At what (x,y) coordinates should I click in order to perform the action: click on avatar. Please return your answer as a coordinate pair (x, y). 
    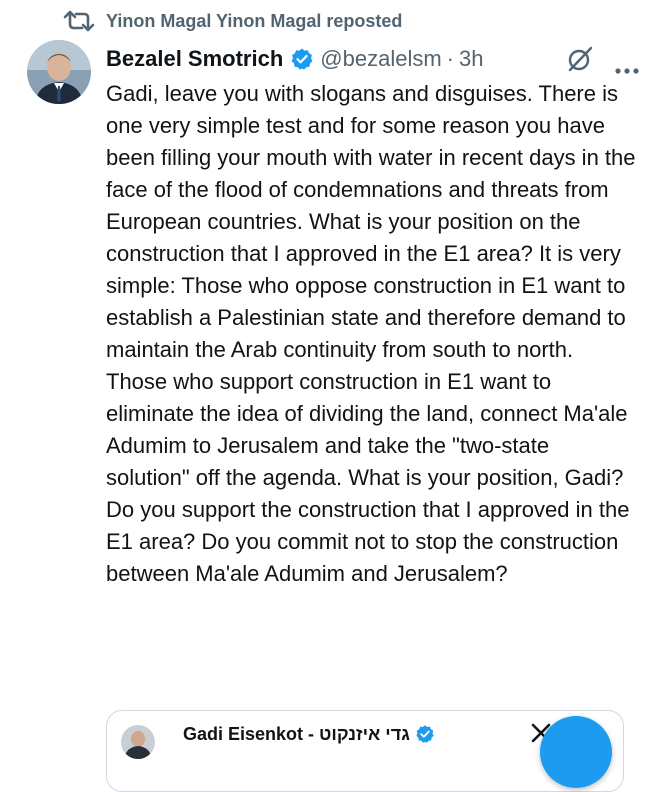
    Looking at the image, I should click on (59, 72).